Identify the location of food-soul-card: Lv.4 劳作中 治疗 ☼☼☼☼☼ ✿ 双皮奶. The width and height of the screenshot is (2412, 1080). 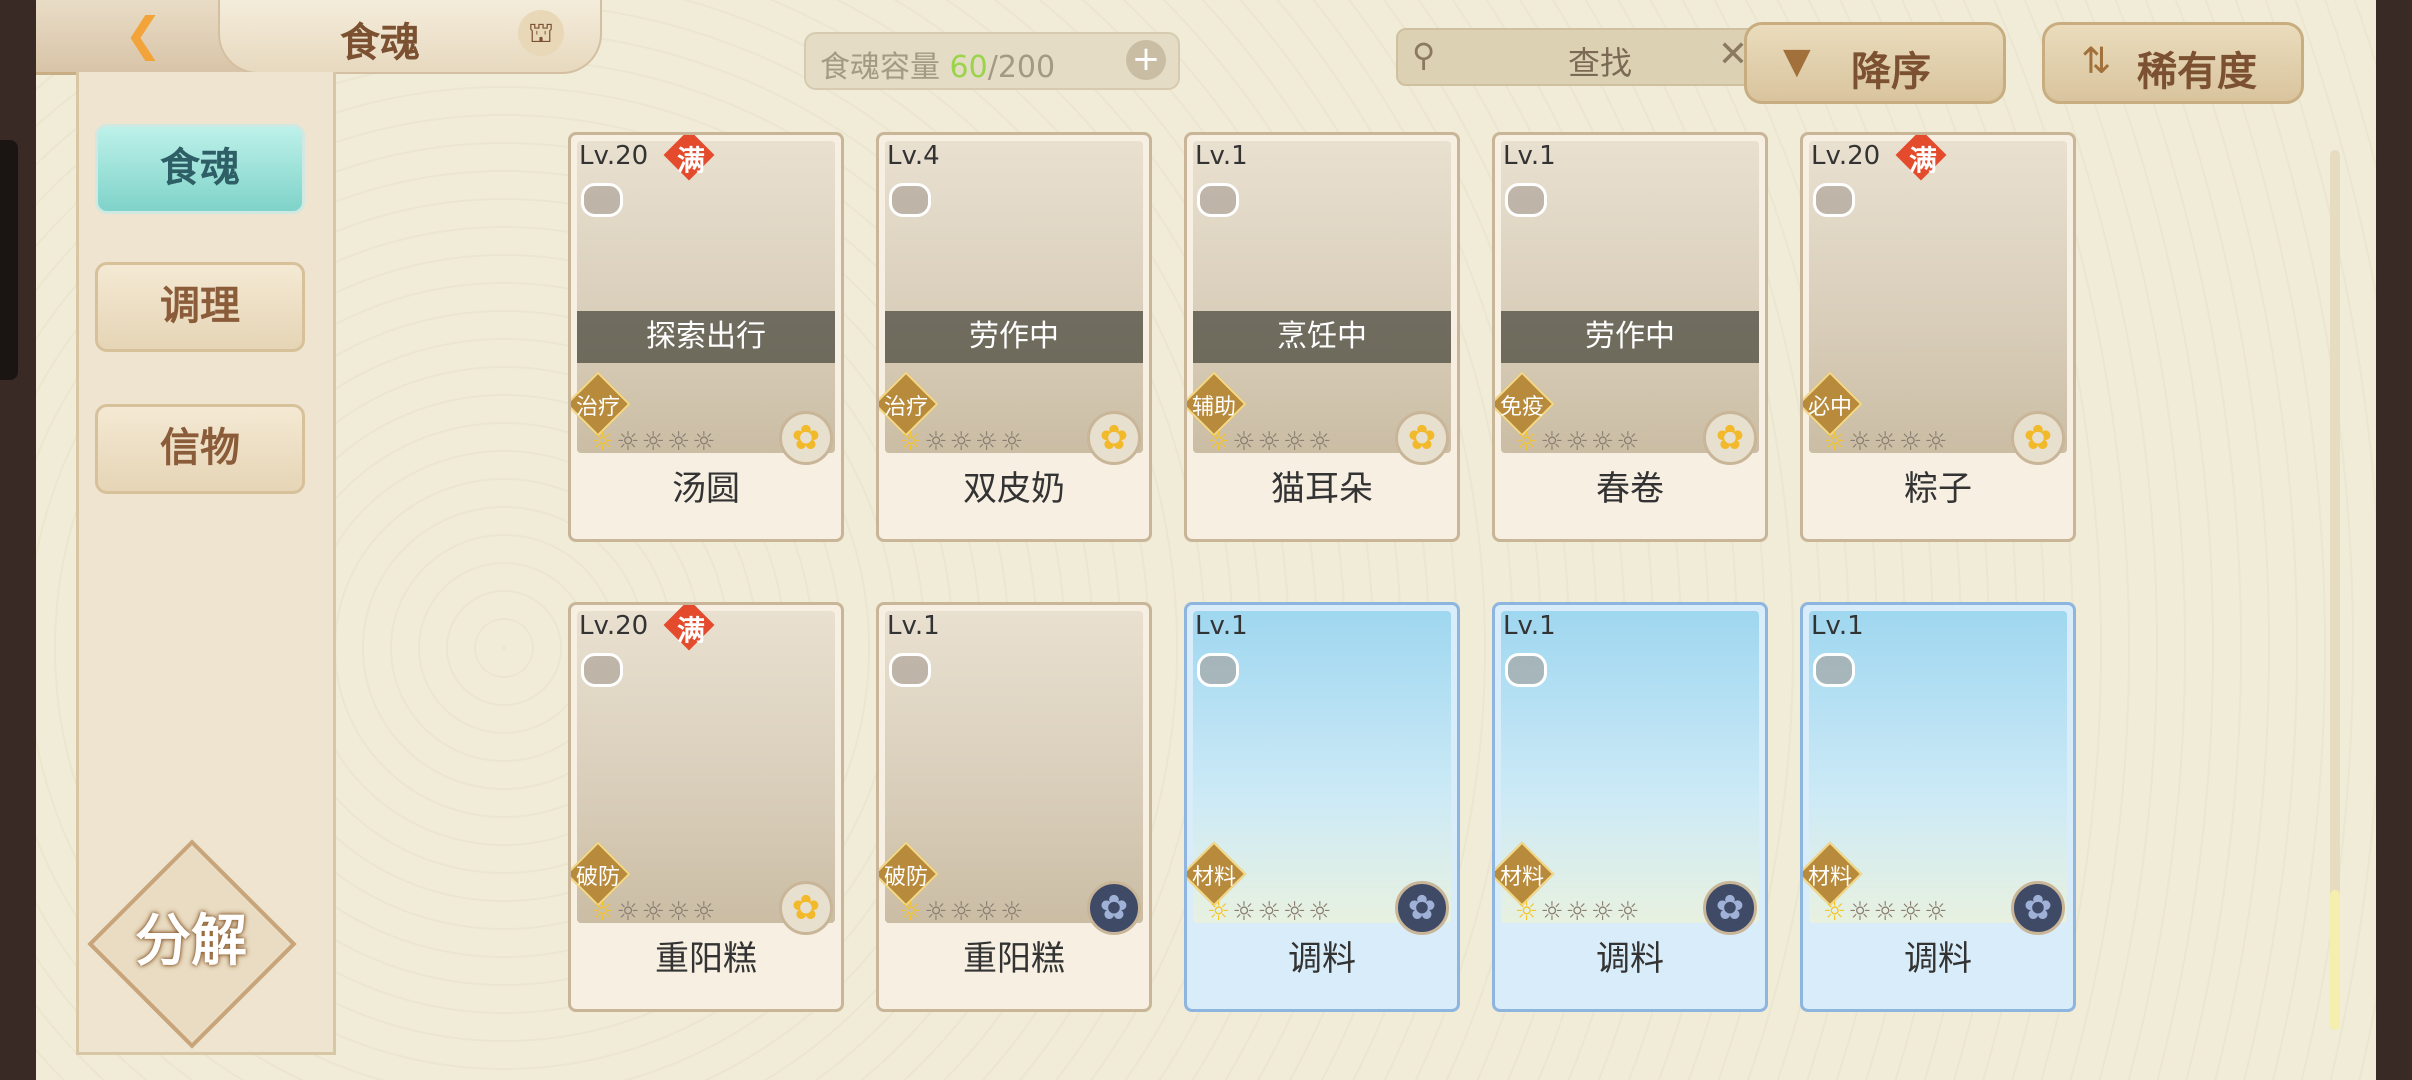
(1014, 337).